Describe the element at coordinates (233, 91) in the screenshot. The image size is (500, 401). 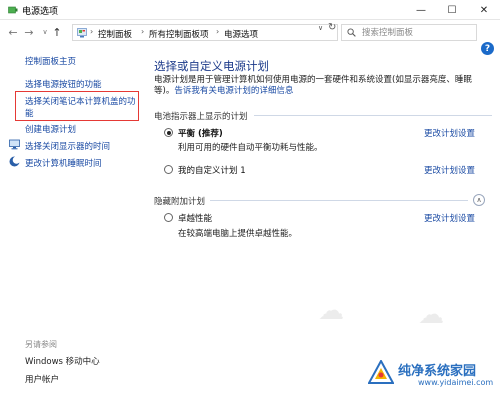
I see `details-link: 告诉我有关电源计划的详细信息` at that location.